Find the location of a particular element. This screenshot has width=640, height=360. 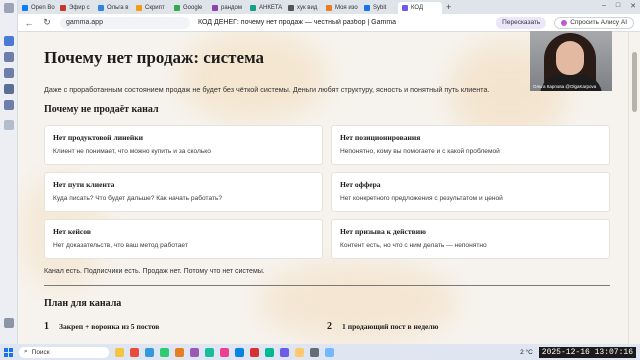

card-title: Нет продуктовой линейки is located at coordinates (98, 137).